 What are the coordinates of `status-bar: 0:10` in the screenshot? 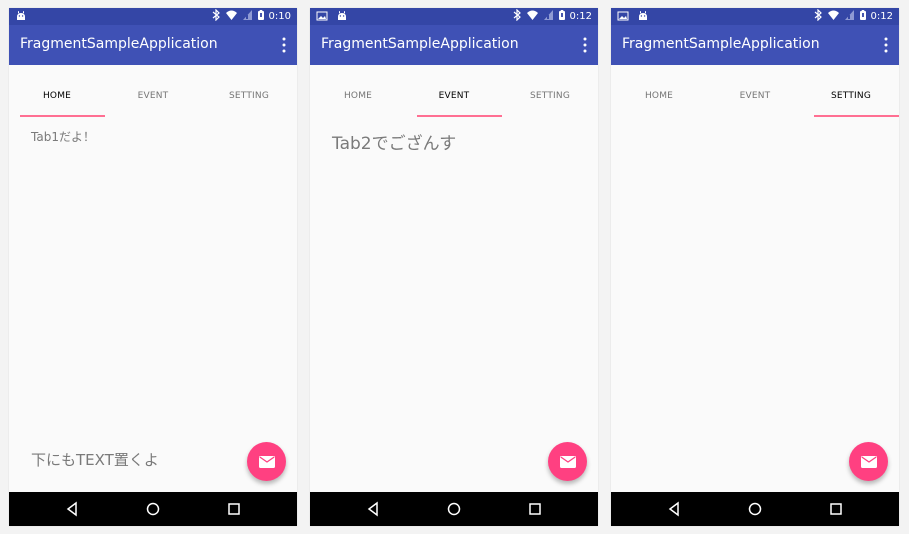 It's located at (153, 16).